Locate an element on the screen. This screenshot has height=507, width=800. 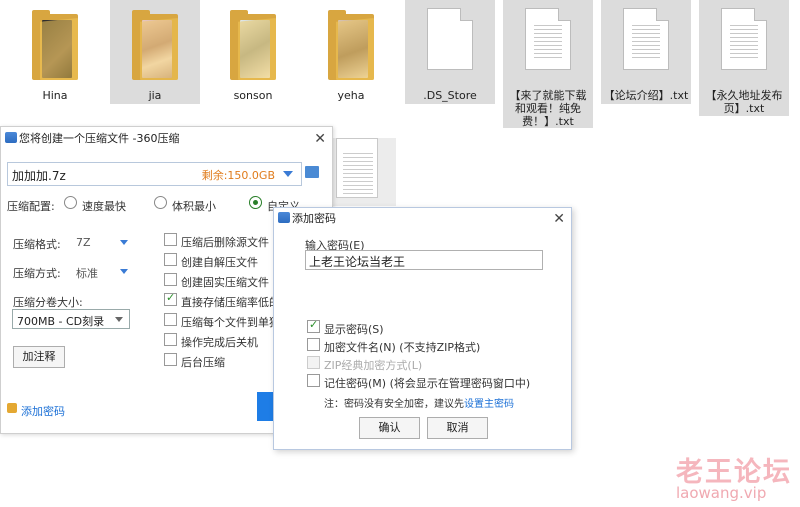
zip-classic-checkbox is located at coordinates (313, 362).